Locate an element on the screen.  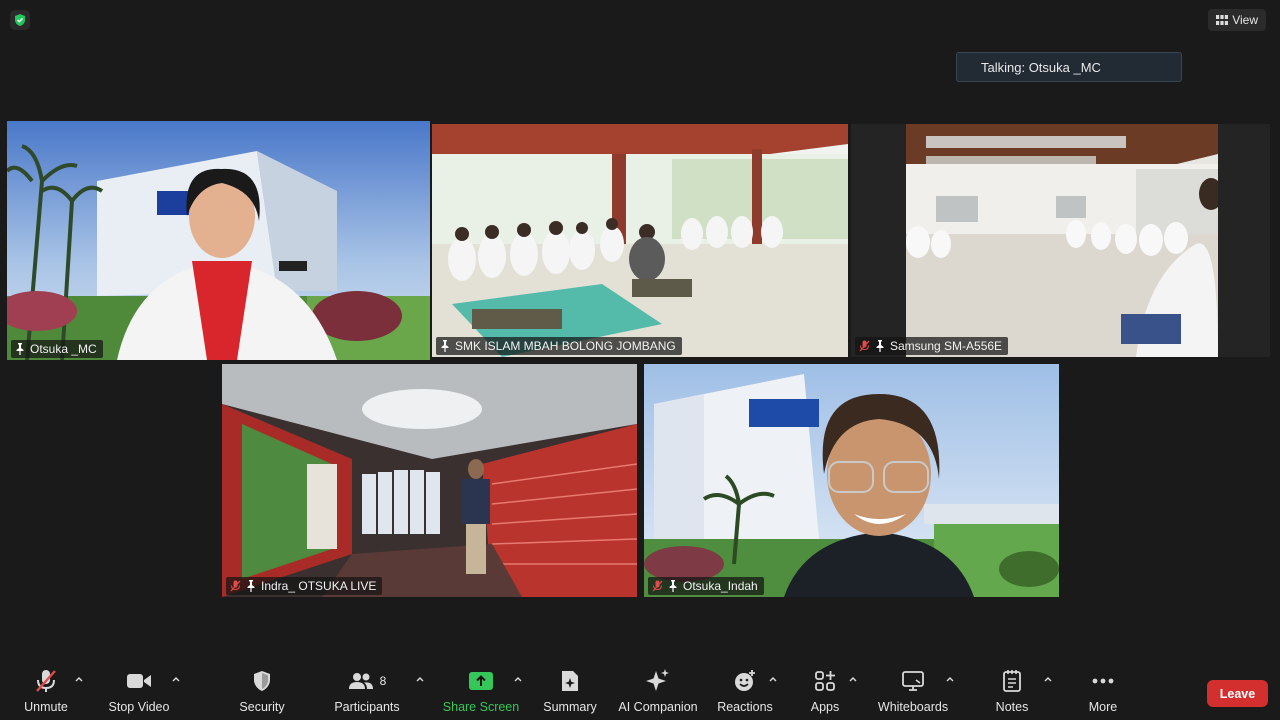
notes-label: Notes is located at coordinates (1012, 707).